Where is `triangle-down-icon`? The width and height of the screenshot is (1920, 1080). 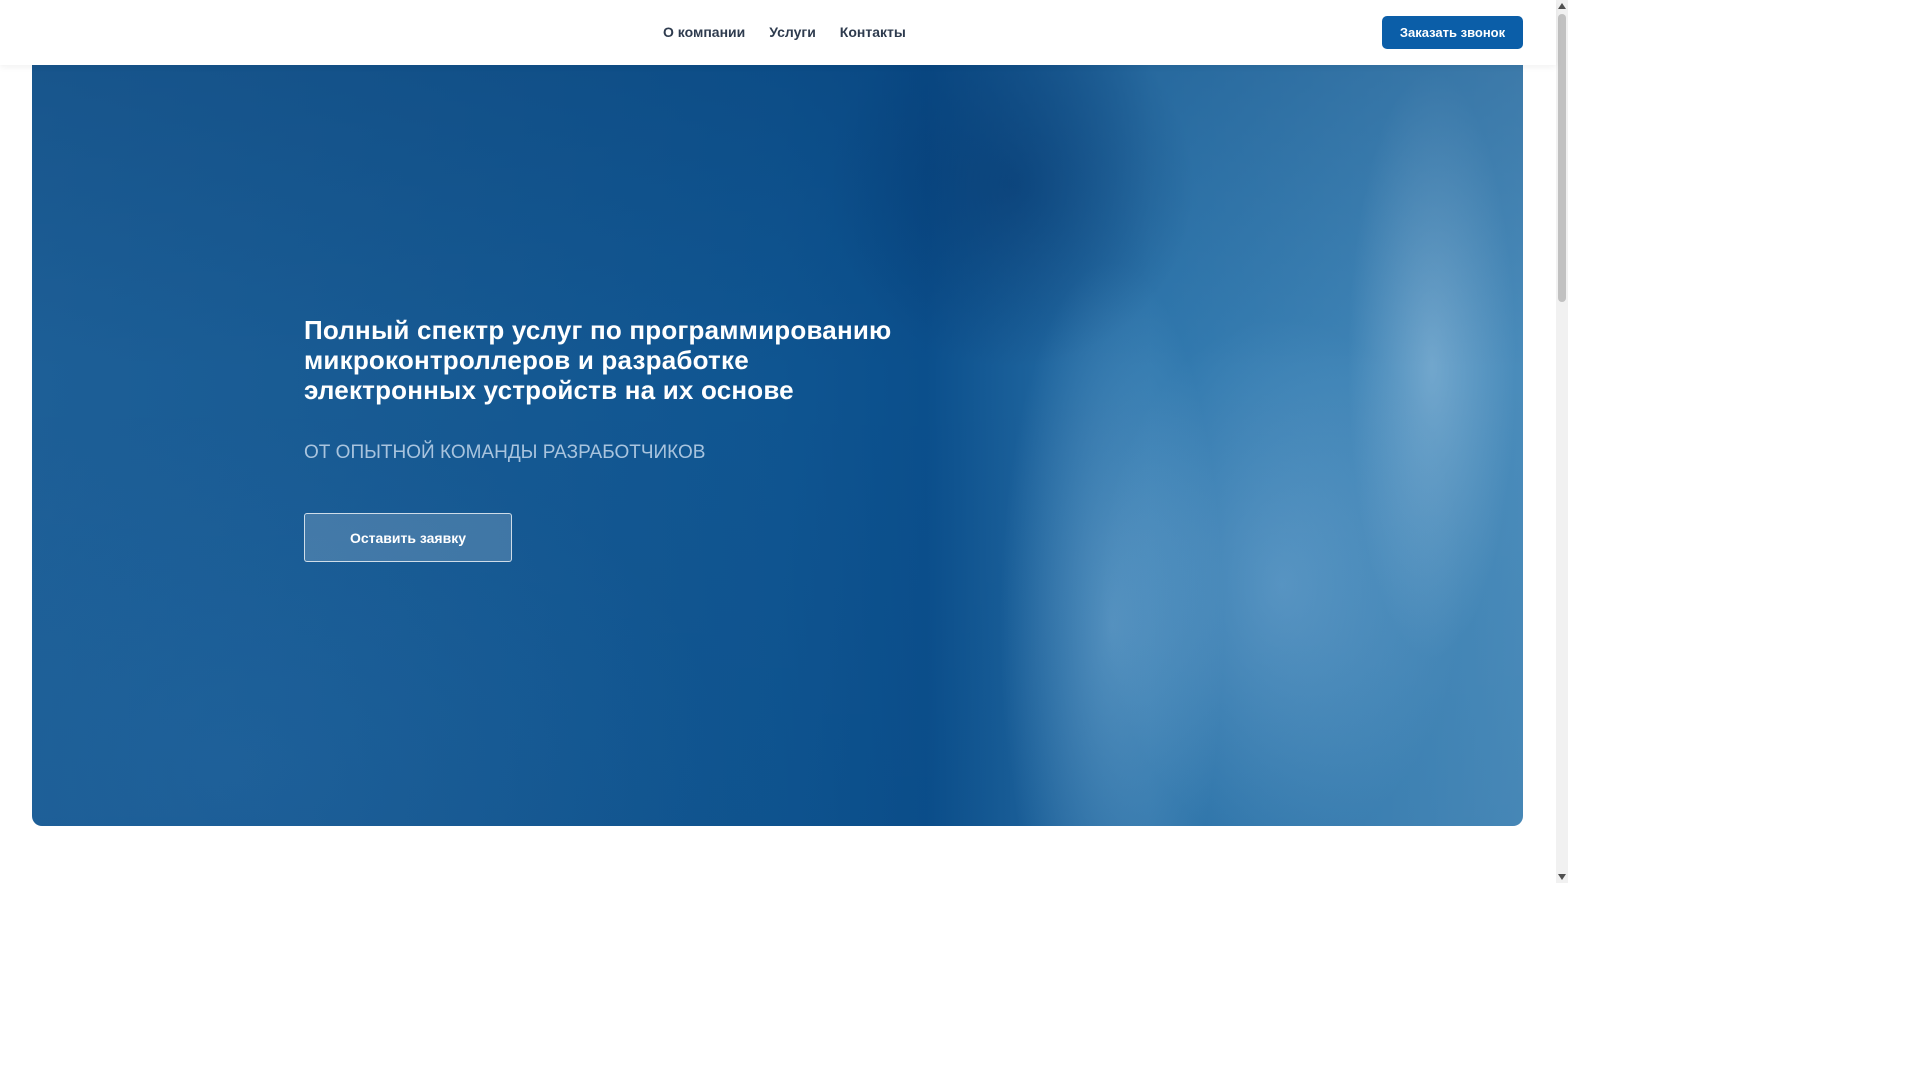 triangle-down-icon is located at coordinates (1562, 877).